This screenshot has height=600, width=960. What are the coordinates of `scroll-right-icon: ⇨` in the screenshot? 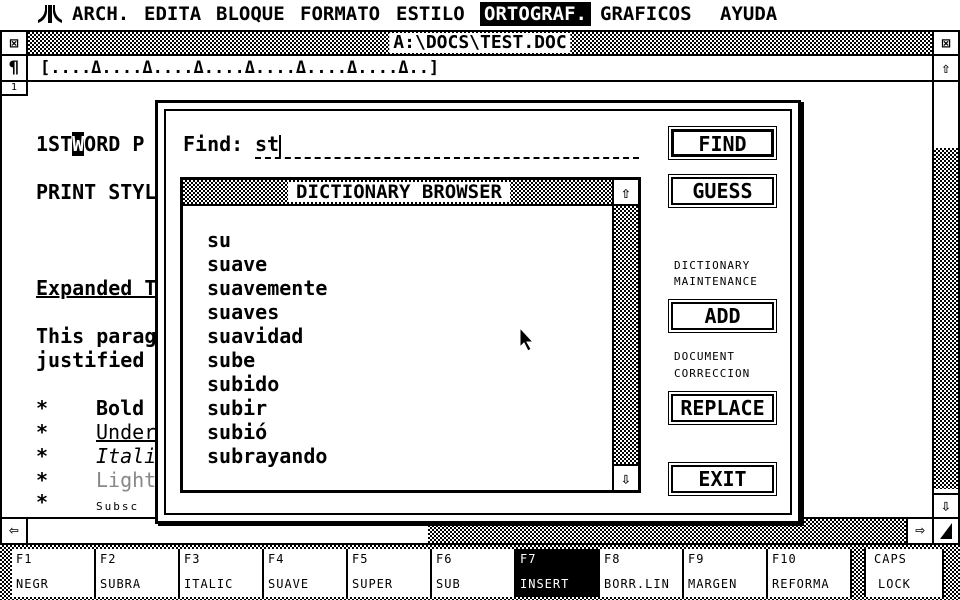 It's located at (919, 531).